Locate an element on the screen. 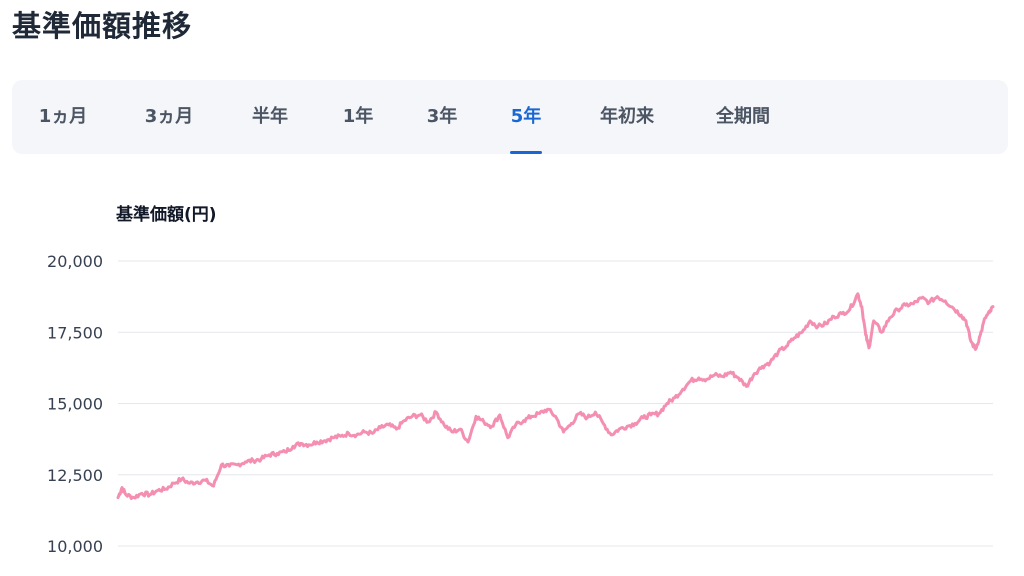  y-tick-label: 15,000 is located at coordinates (75, 404).